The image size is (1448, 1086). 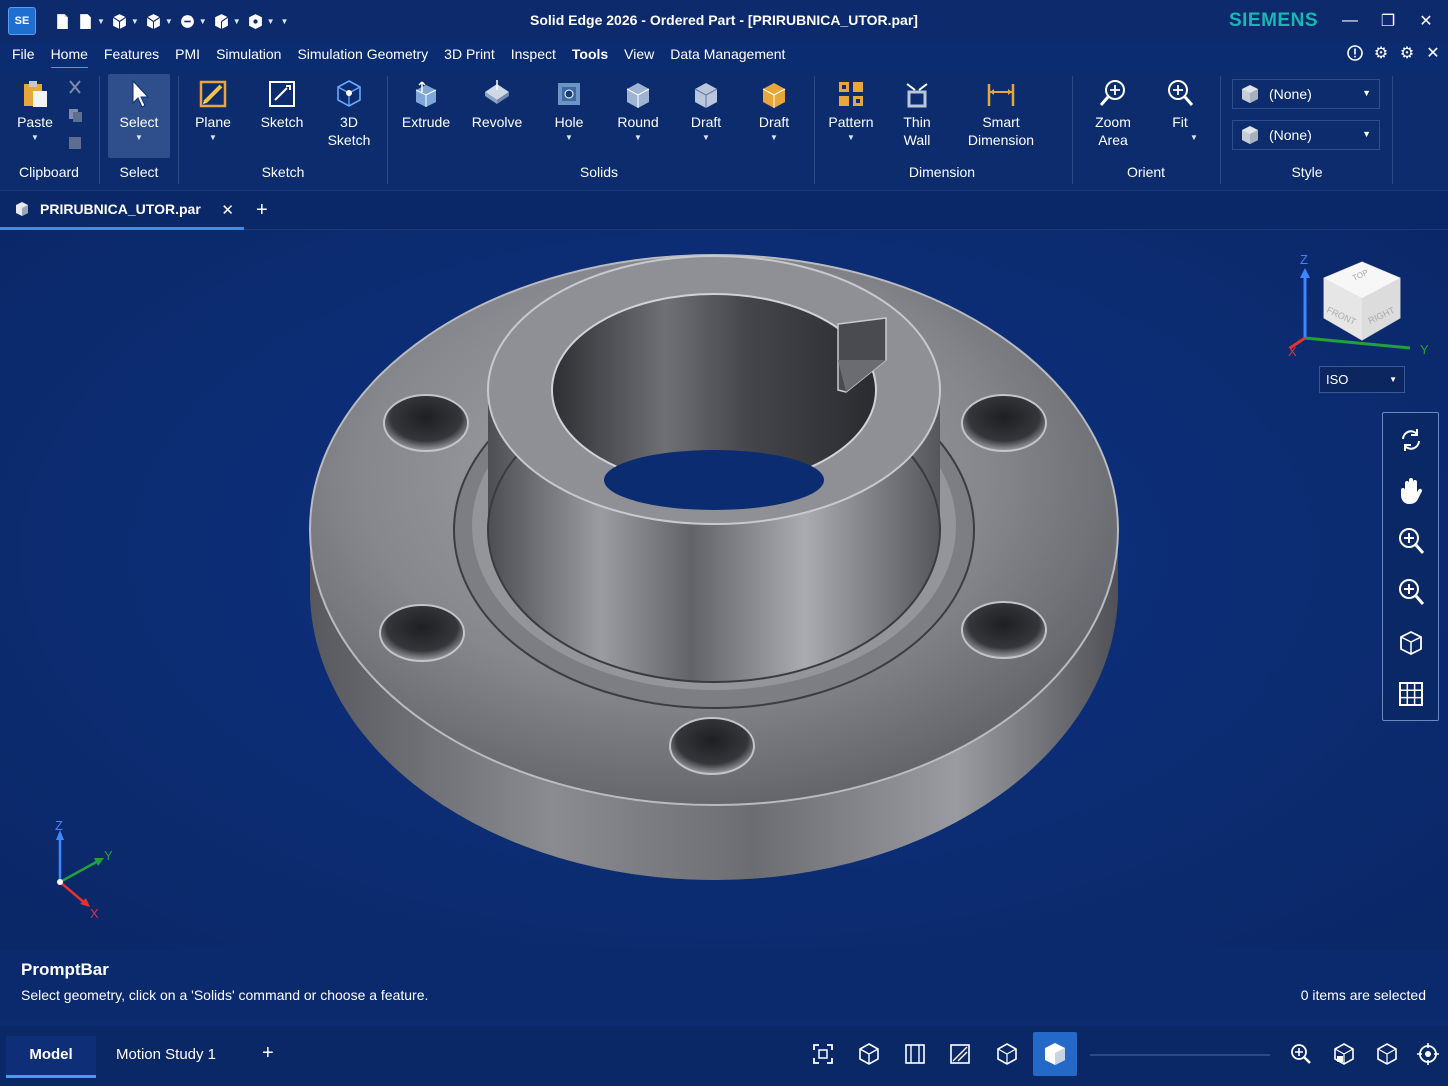 What do you see at coordinates (22, 209) in the screenshot?
I see `part-file-icon` at bounding box center [22, 209].